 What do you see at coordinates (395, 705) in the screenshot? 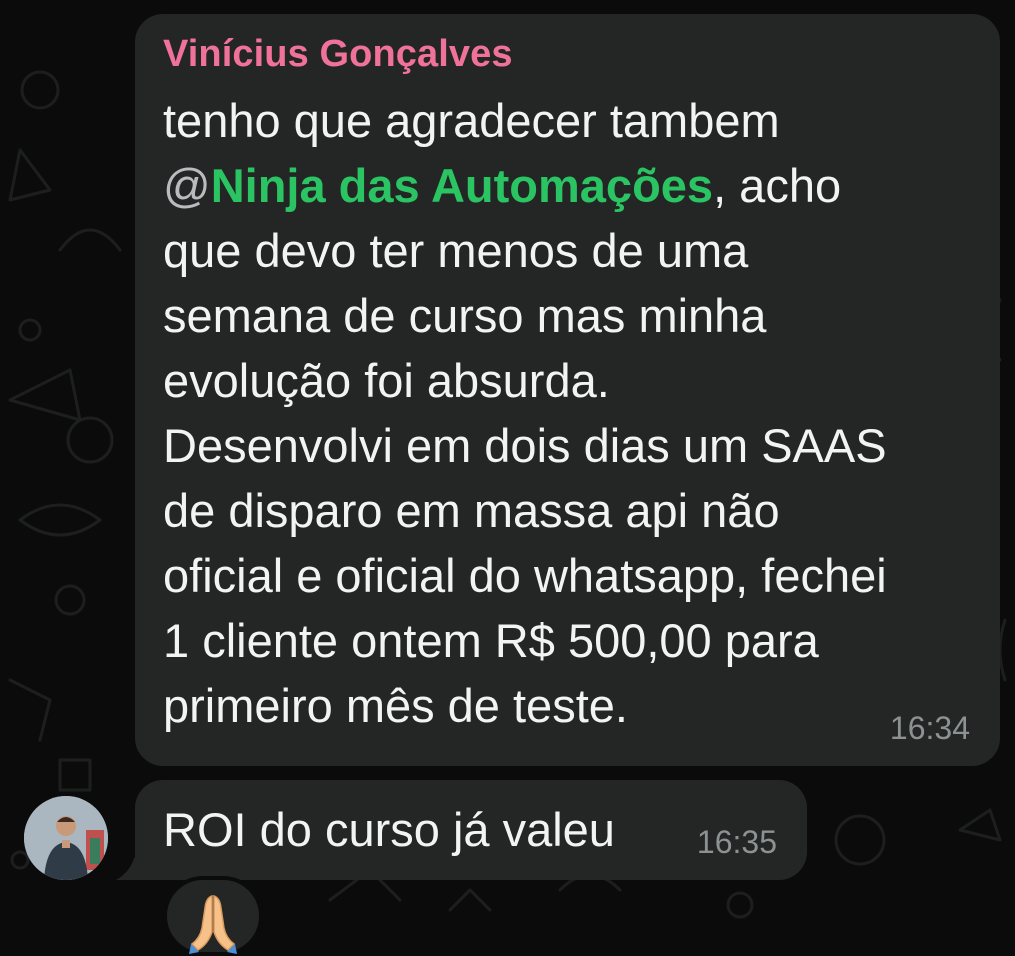
I see `message-line: primeiro mês de teste.` at bounding box center [395, 705].